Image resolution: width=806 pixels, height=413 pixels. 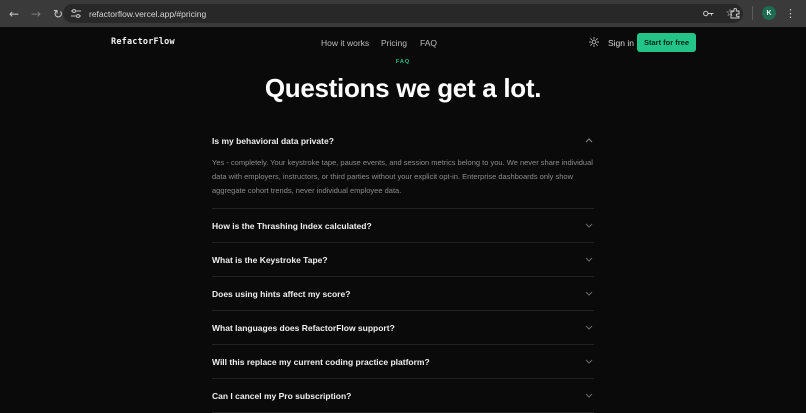 I want to click on extensions-icon, so click(x=735, y=13).